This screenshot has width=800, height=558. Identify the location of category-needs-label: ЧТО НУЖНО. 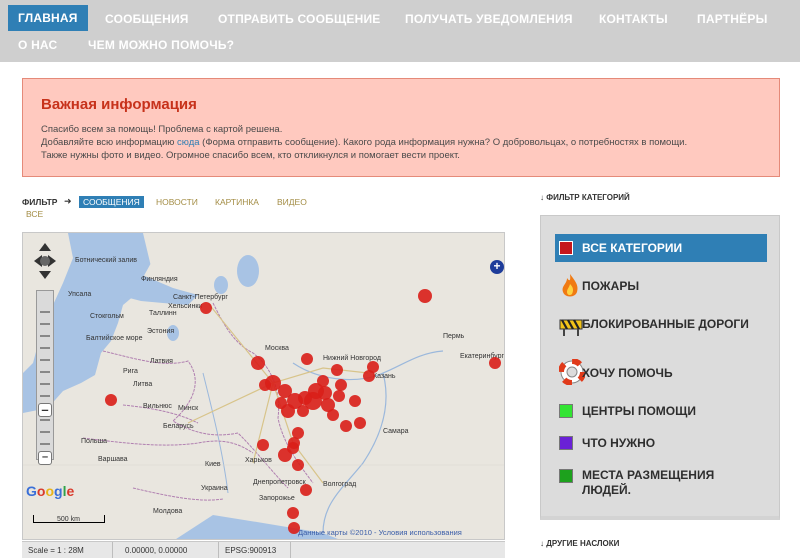
(619, 443).